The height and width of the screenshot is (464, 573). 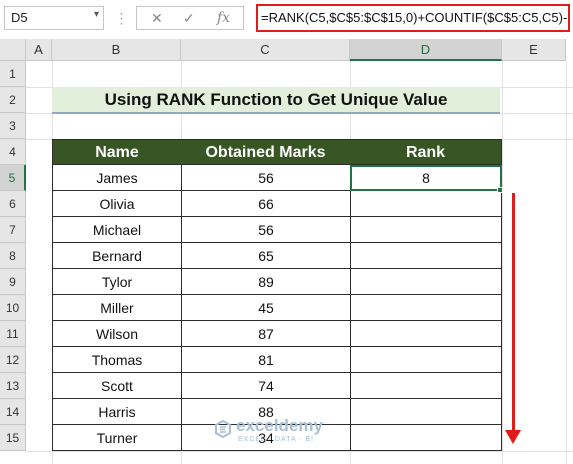 What do you see at coordinates (266, 334) in the screenshot?
I see `cell-marks: 87` at bounding box center [266, 334].